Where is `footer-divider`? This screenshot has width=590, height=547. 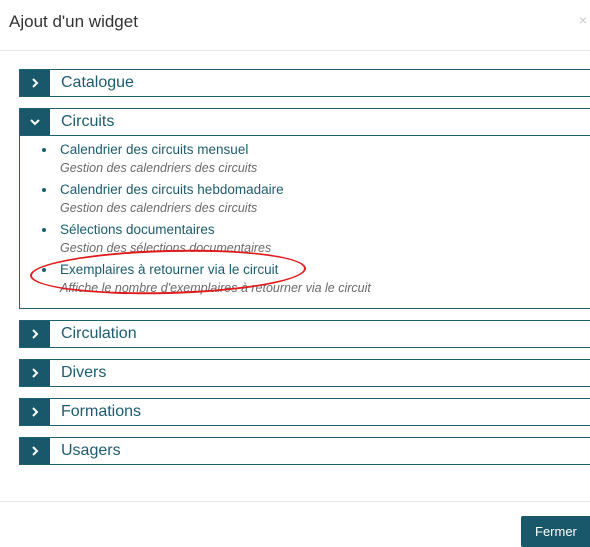
footer-divider is located at coordinates (295, 501).